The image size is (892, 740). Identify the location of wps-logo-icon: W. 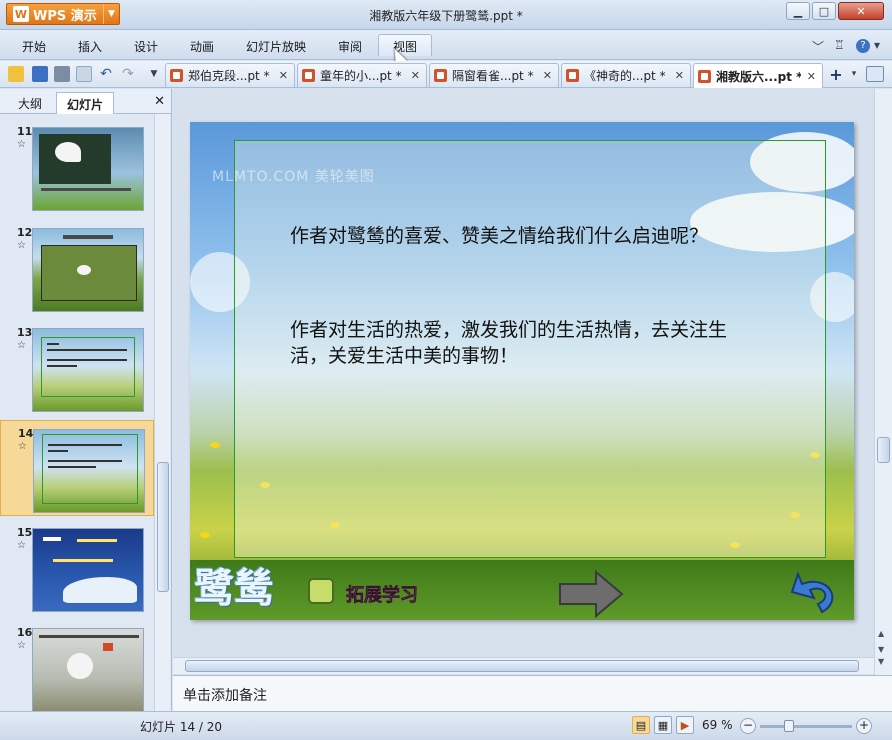
(21, 14).